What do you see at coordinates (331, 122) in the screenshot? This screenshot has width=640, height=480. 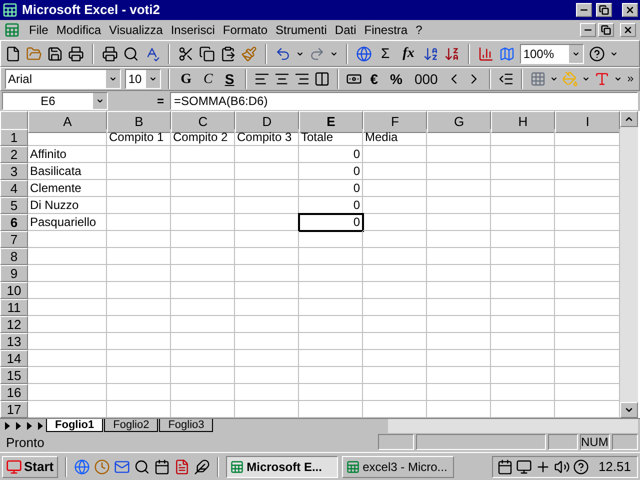 I see `column-header: E` at bounding box center [331, 122].